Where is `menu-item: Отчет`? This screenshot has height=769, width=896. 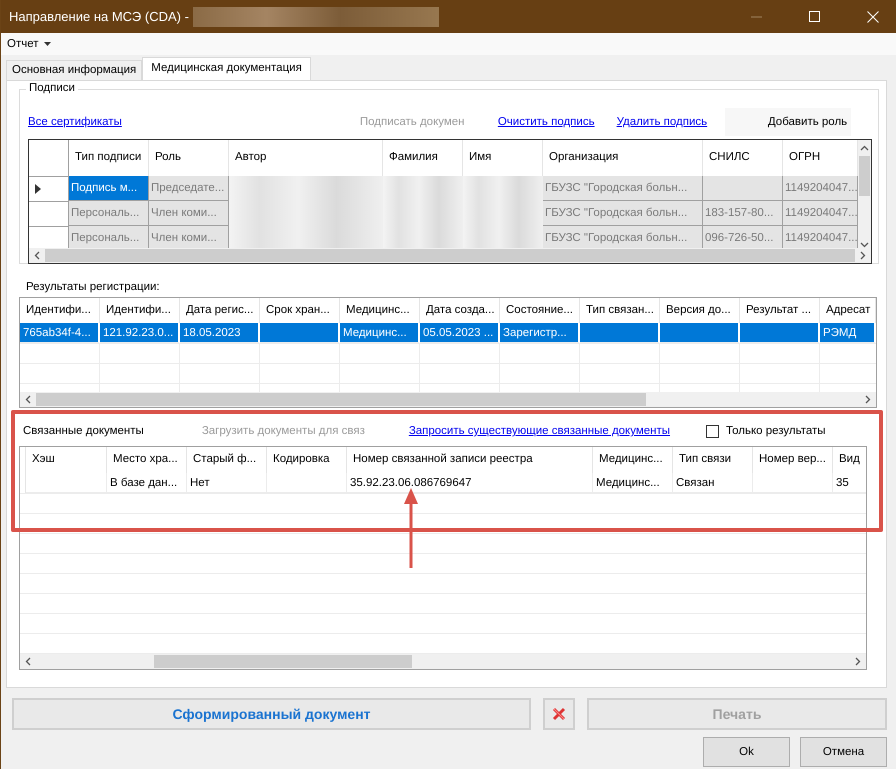
menu-item: Отчет is located at coordinates (28, 44).